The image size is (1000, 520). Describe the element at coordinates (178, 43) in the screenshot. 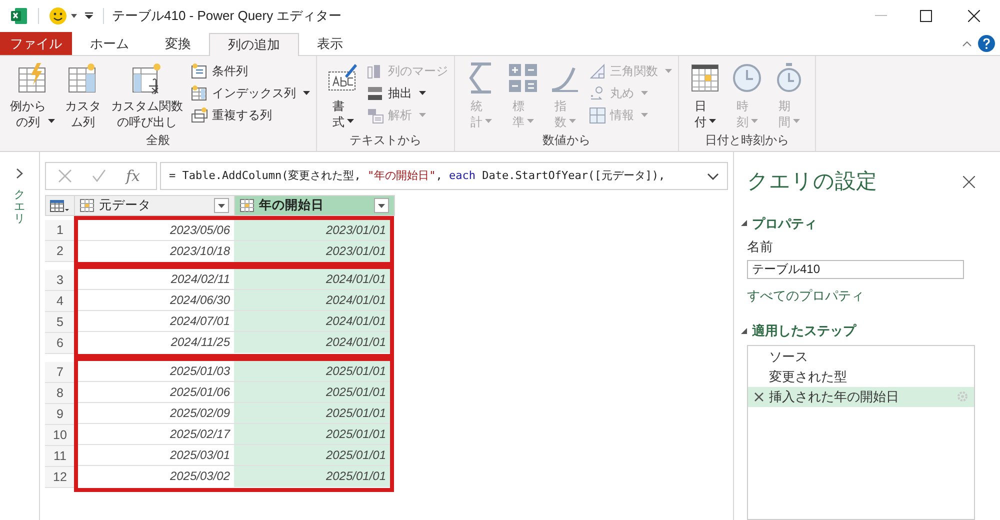

I see `ribbon-tab: 変換` at that location.